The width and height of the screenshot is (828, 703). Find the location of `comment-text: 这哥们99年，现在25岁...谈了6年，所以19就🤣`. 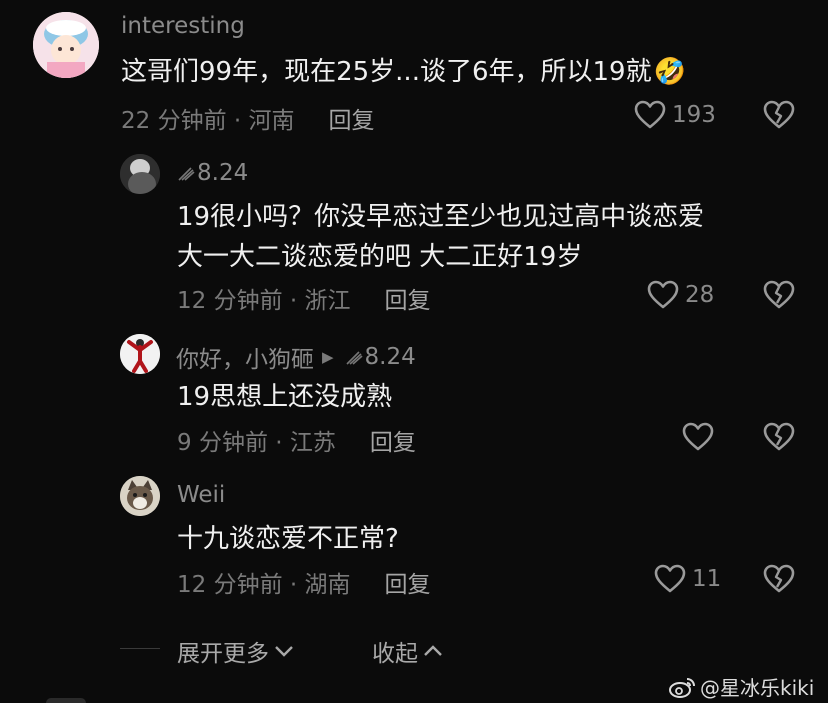

comment-text: 这哥们99年，现在25岁...谈了6年，所以19就🤣 is located at coordinates (403, 72).